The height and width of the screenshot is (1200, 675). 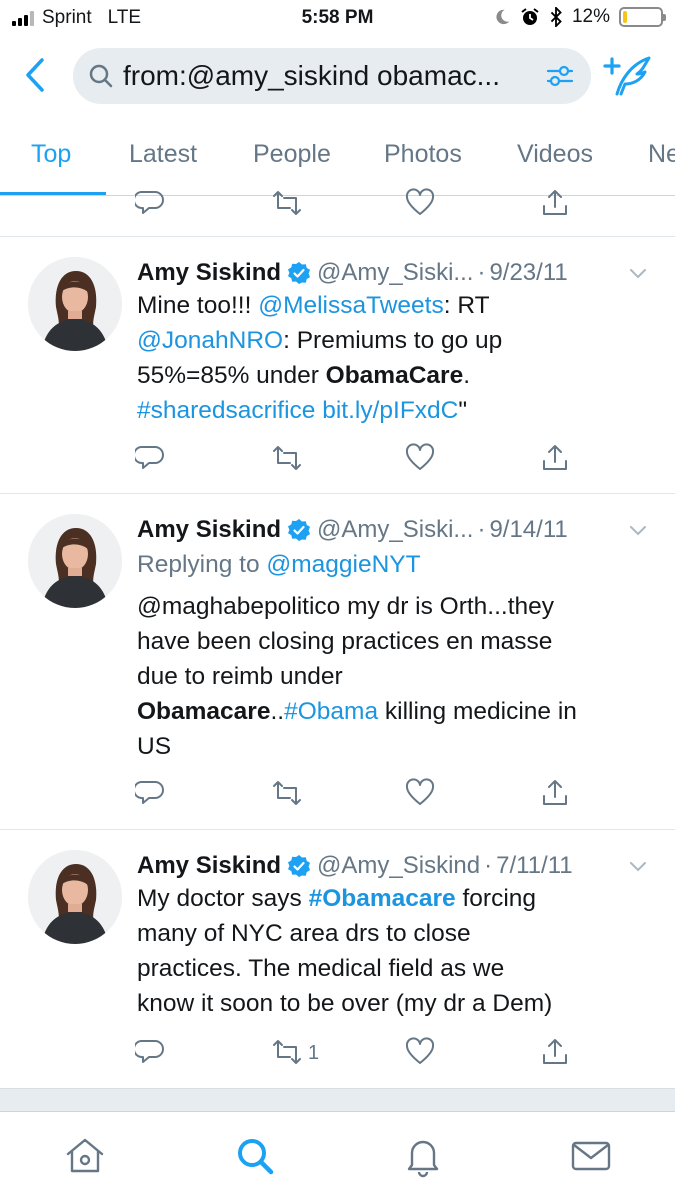 I want to click on notifications-bell-icon, so click(x=423, y=1159).